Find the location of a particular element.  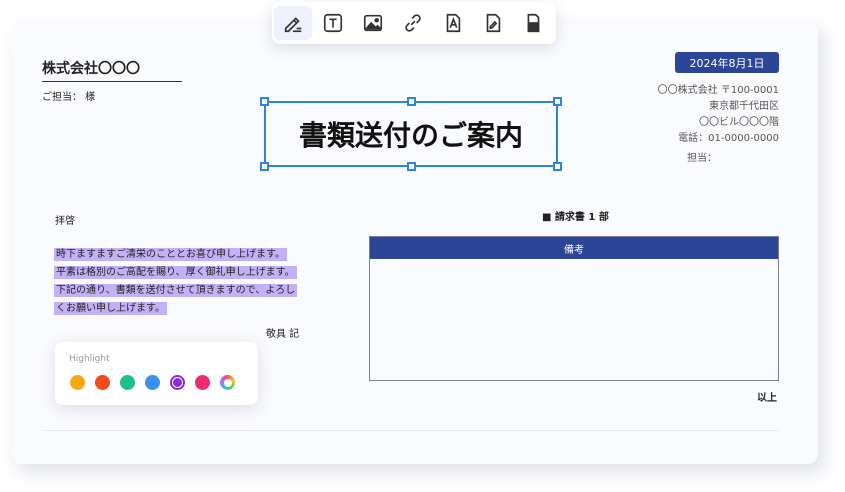

selected-title-textbox: 書類送付のご案内 is located at coordinates (411, 134).